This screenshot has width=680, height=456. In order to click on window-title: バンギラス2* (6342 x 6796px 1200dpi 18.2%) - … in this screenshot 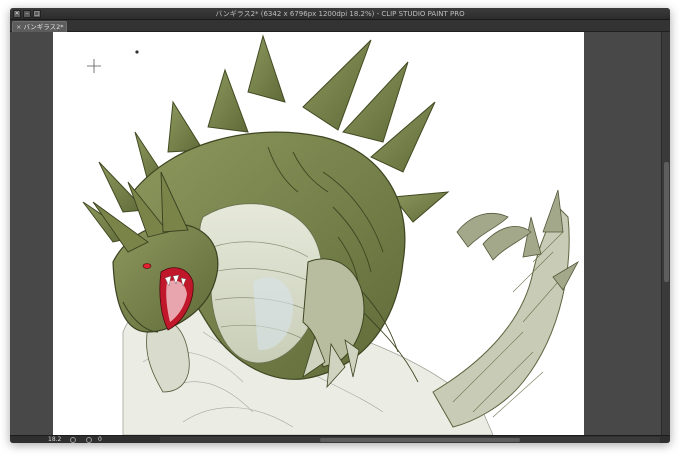, I will do `click(340, 14)`.